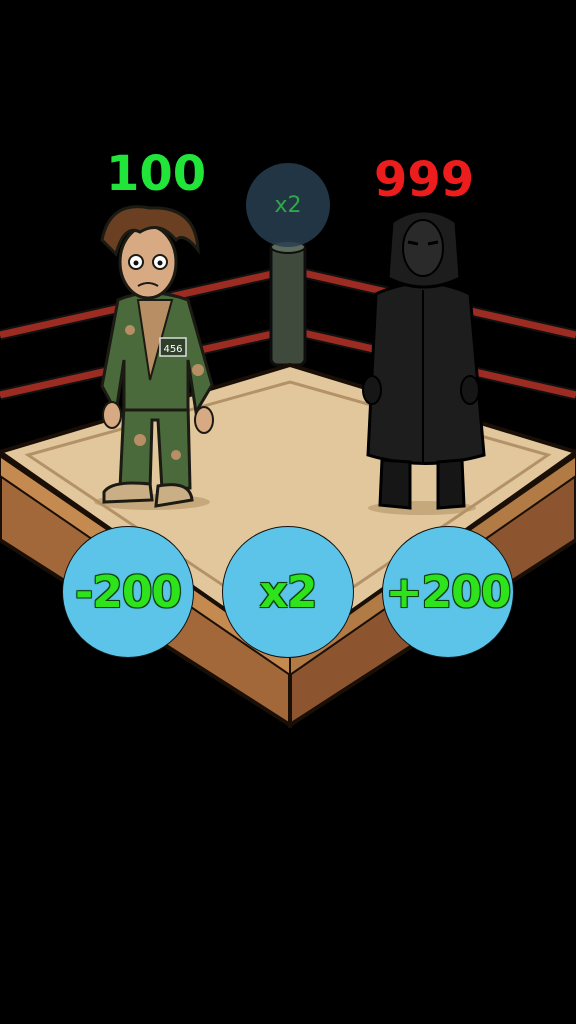 The height and width of the screenshot is (1024, 576). What do you see at coordinates (288, 303) in the screenshot?
I see `corner-post` at bounding box center [288, 303].